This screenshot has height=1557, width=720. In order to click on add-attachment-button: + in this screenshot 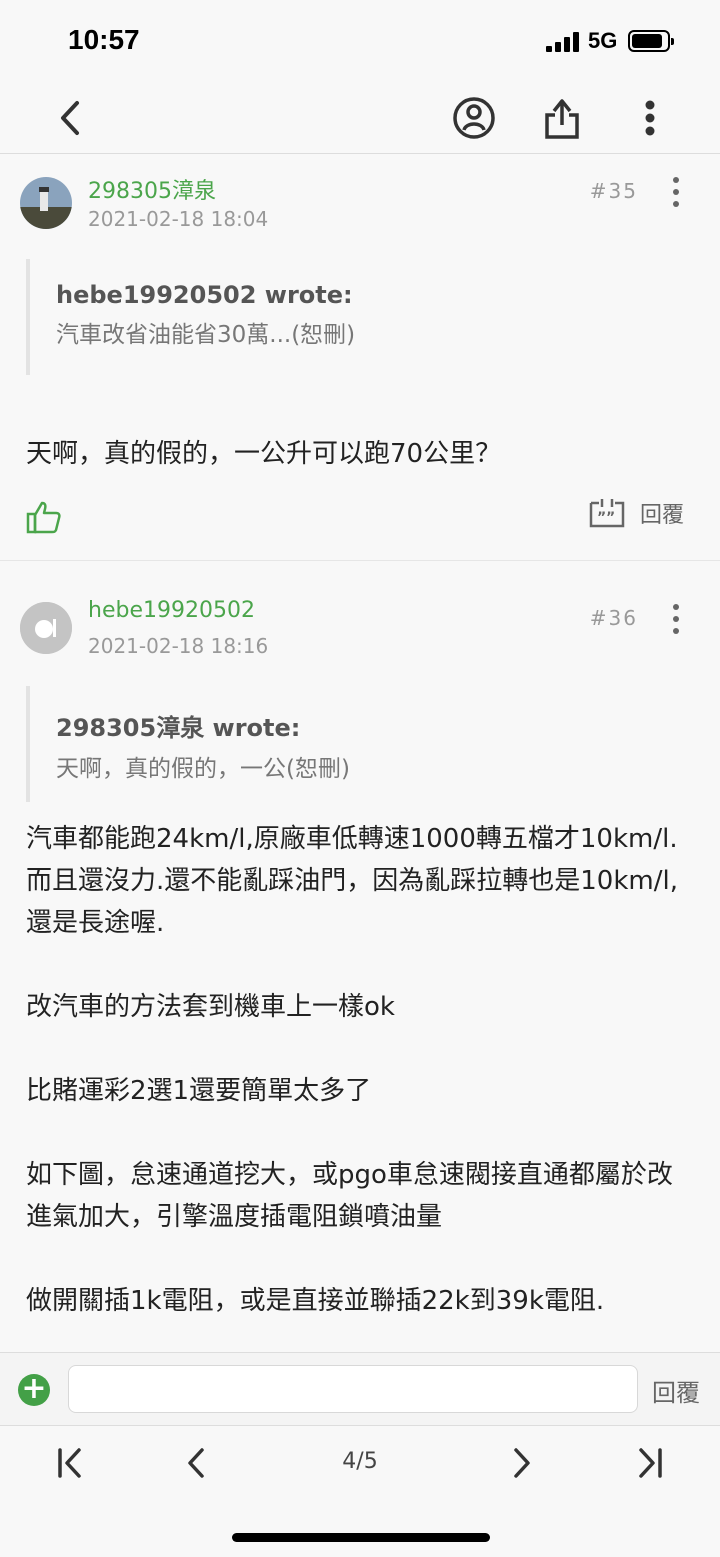, I will do `click(34, 1390)`.